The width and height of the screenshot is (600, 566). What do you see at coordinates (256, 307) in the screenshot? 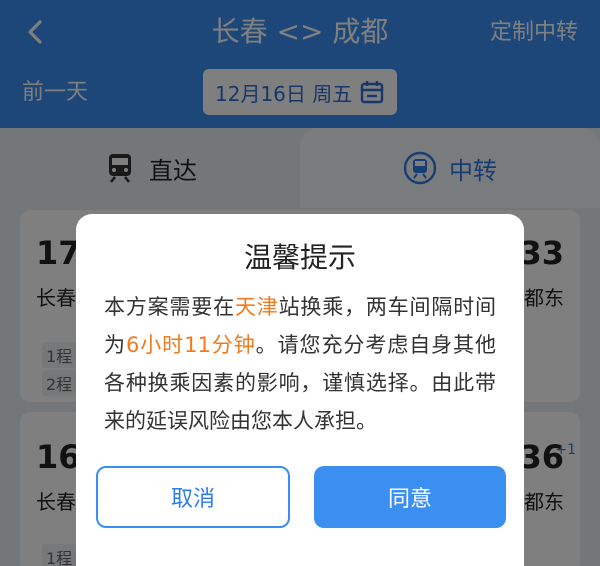
I see `transfer-station-highlight: 天津` at bounding box center [256, 307].